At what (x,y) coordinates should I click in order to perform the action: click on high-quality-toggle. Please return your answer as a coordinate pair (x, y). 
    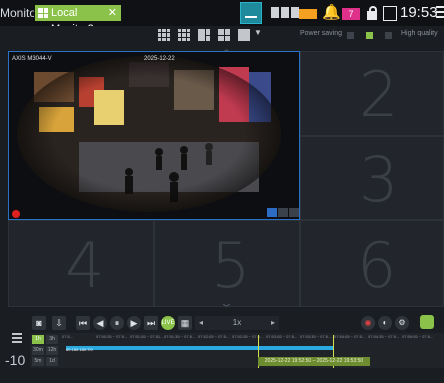
    Looking at the image, I should click on (388, 35).